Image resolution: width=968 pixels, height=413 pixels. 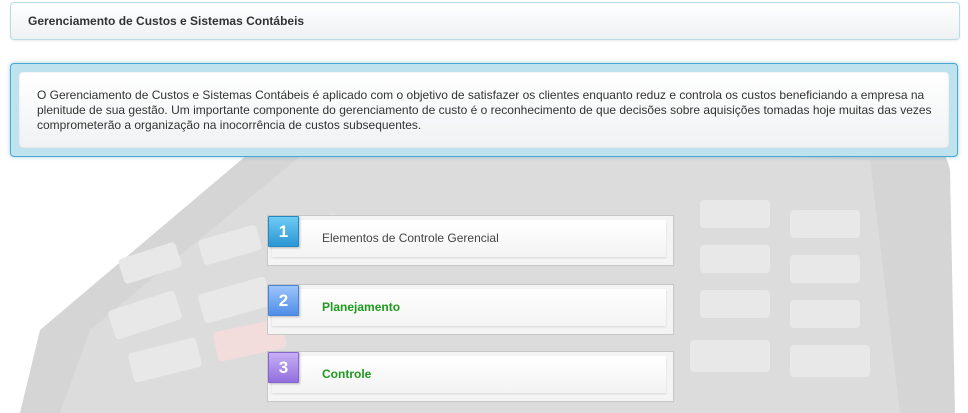 I want to click on menu-item-label: Controle, so click(x=347, y=374).